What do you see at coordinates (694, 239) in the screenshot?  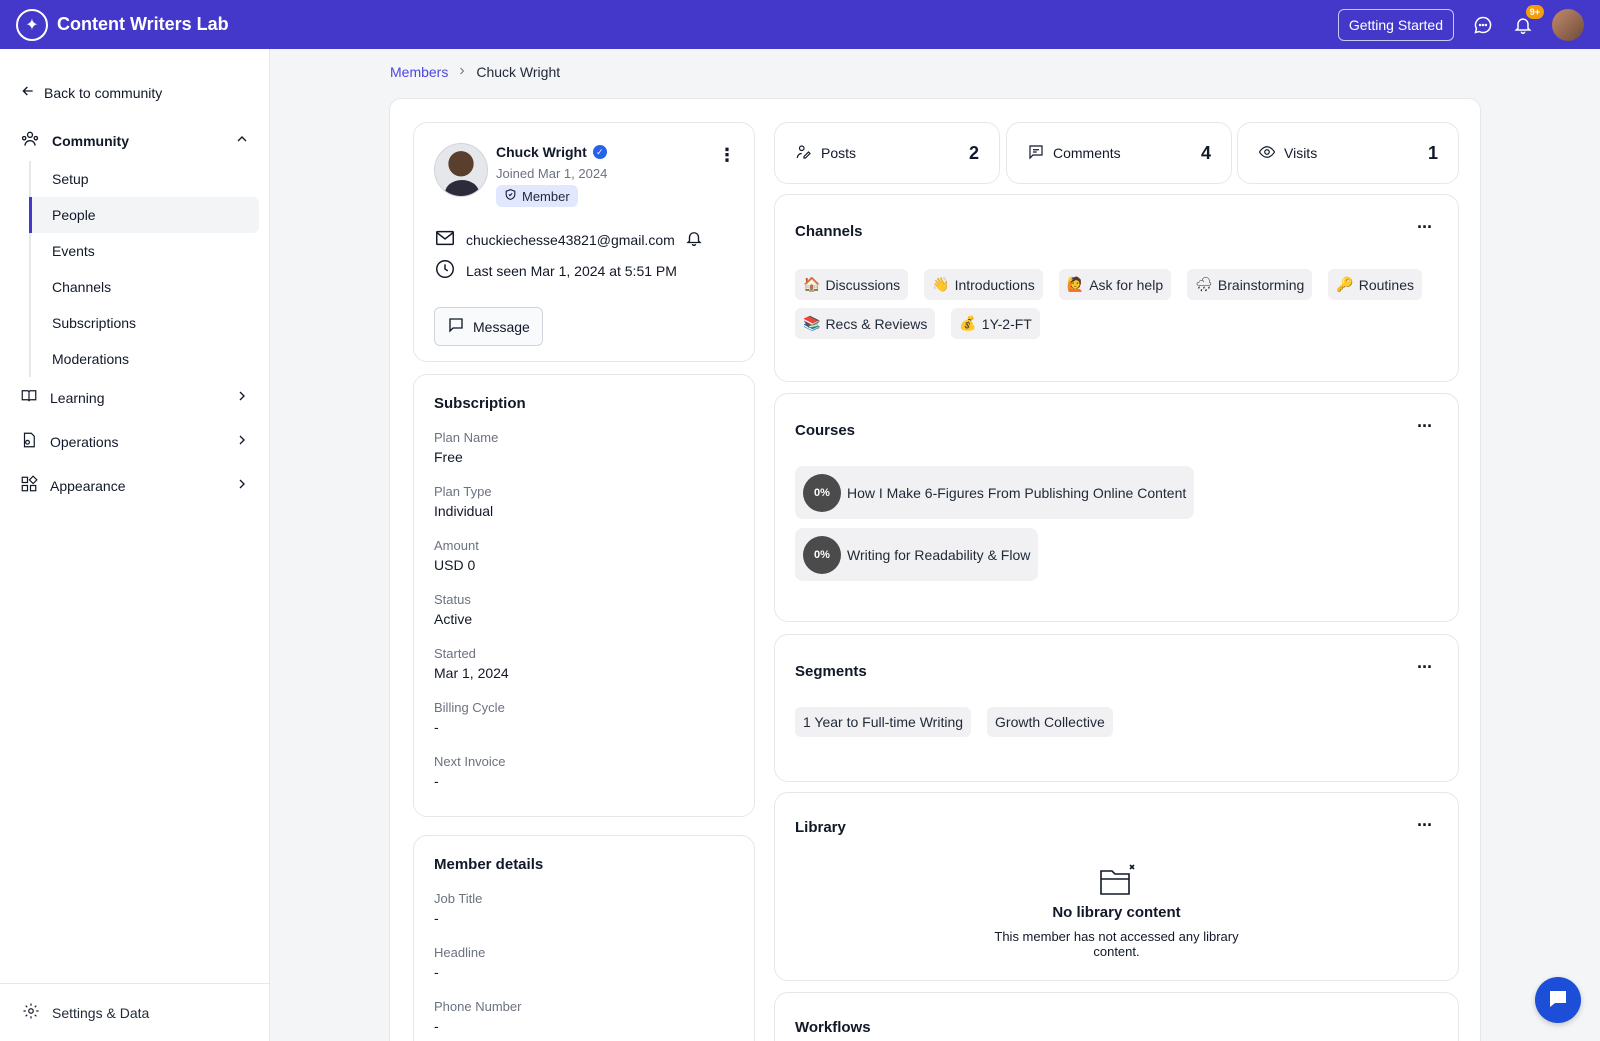 I see `bell-icon` at bounding box center [694, 239].